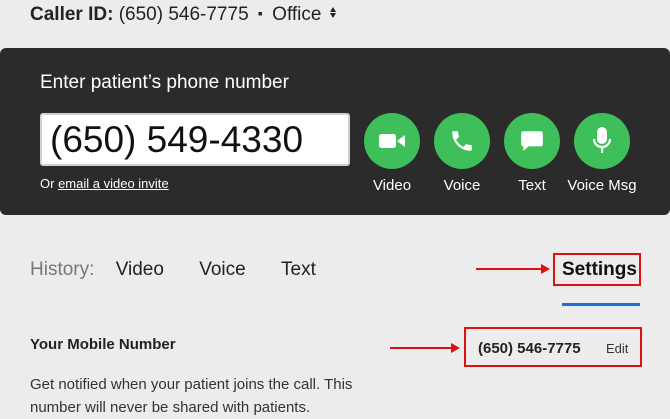 This screenshot has width=670, height=419. I want to click on text-message-button, so click(532, 141).